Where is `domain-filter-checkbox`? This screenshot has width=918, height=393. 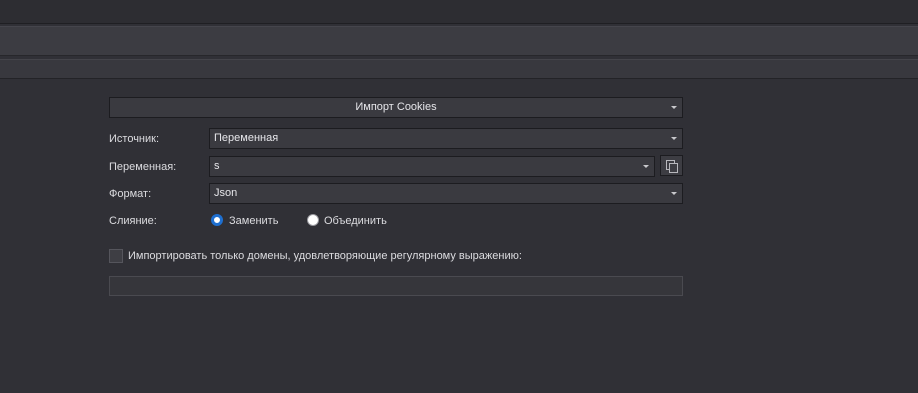
domain-filter-checkbox is located at coordinates (116, 256).